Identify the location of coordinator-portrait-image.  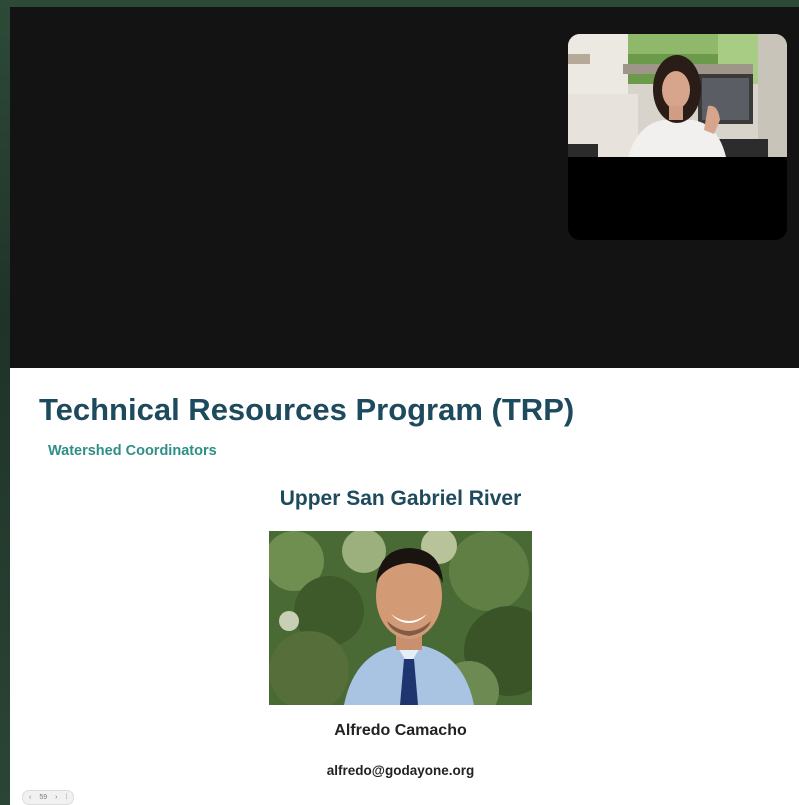
(400, 618).